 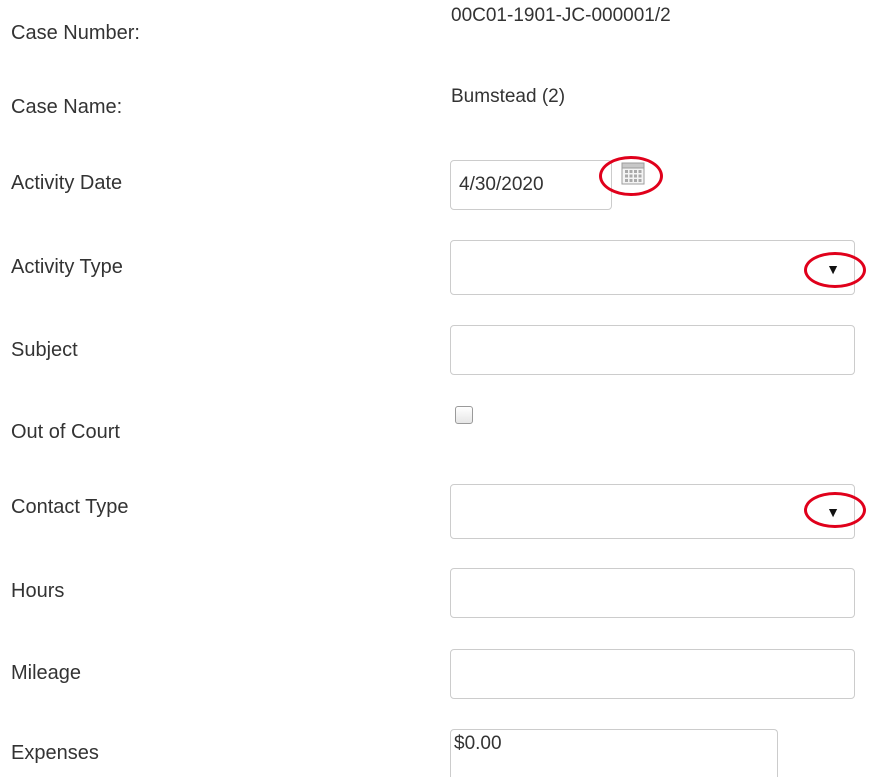 What do you see at coordinates (652, 511) in the screenshot?
I see `contact-type-select: ▼` at bounding box center [652, 511].